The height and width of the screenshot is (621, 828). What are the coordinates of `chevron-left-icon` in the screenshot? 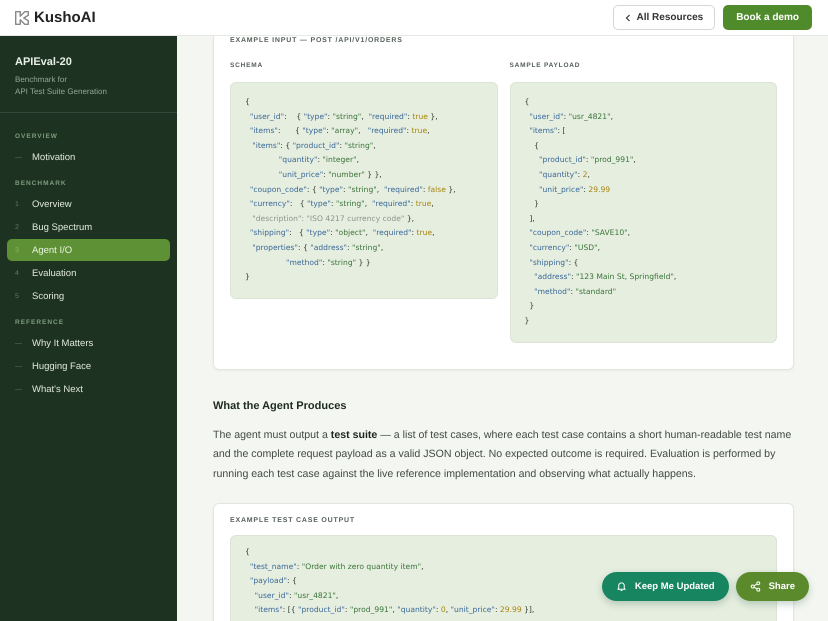 It's located at (627, 18).